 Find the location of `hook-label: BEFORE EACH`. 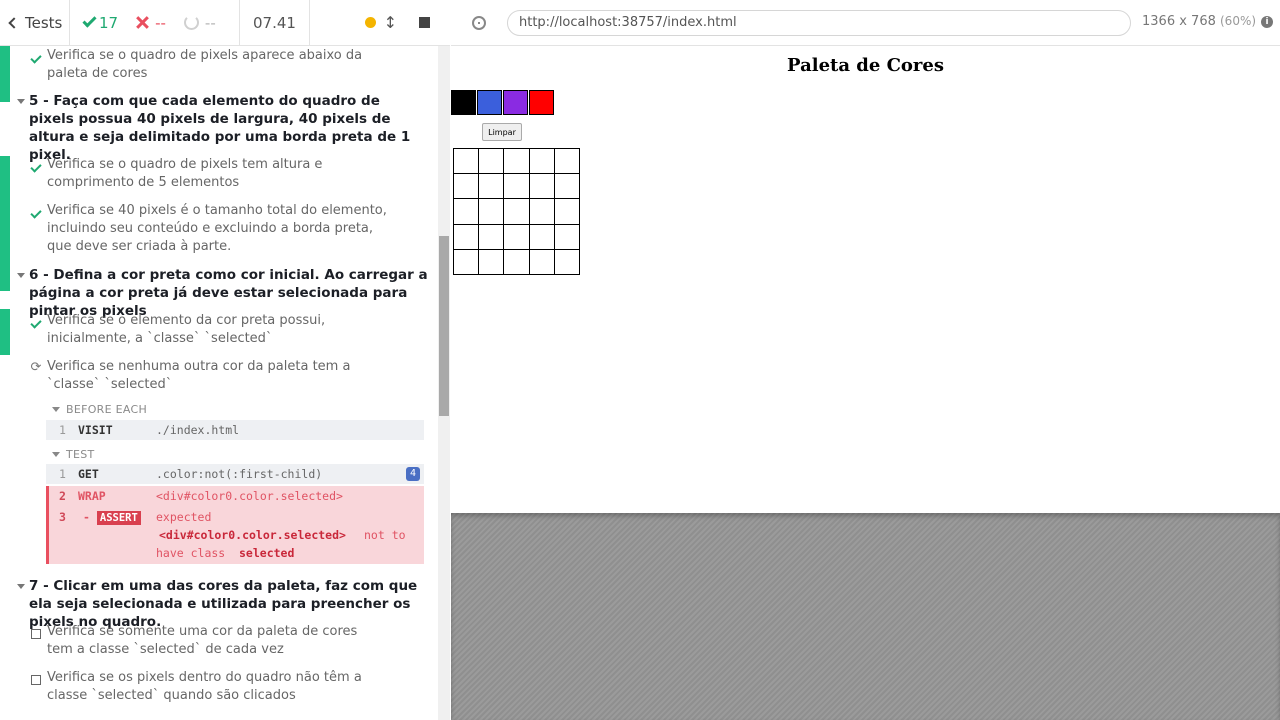

hook-label: BEFORE EACH is located at coordinates (106, 409).